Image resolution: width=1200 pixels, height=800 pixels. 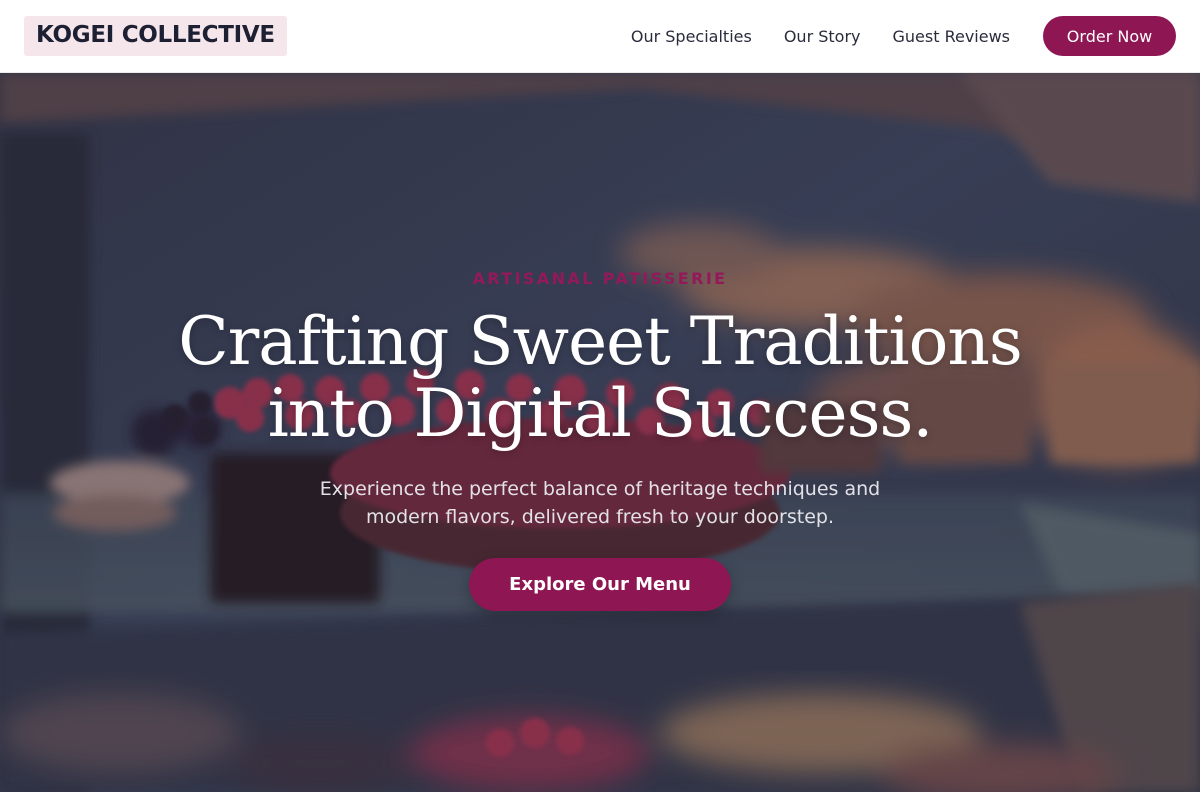 What do you see at coordinates (155, 36) in the screenshot?
I see `brand-logo: KOGEI COLLECTIVE` at bounding box center [155, 36].